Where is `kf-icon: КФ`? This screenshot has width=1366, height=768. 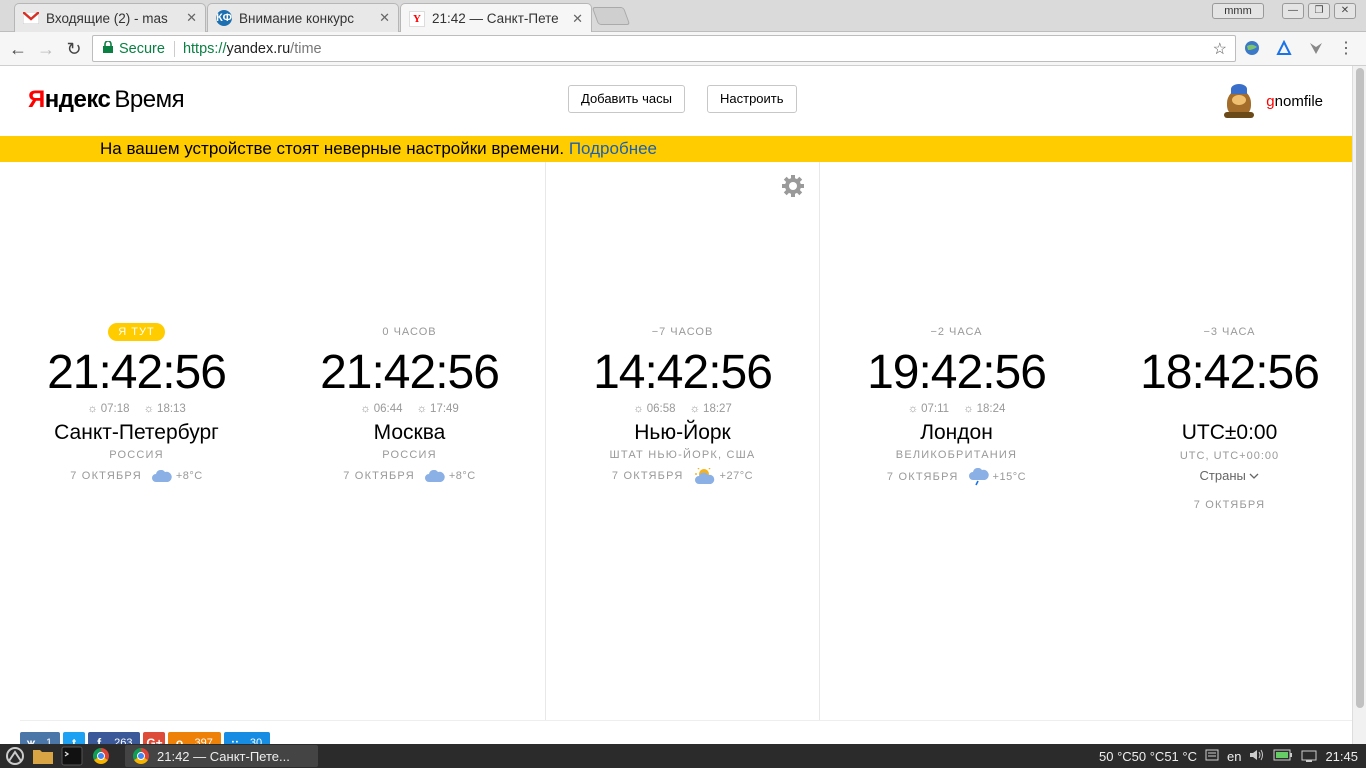
kf-icon: КФ is located at coordinates (224, 18).